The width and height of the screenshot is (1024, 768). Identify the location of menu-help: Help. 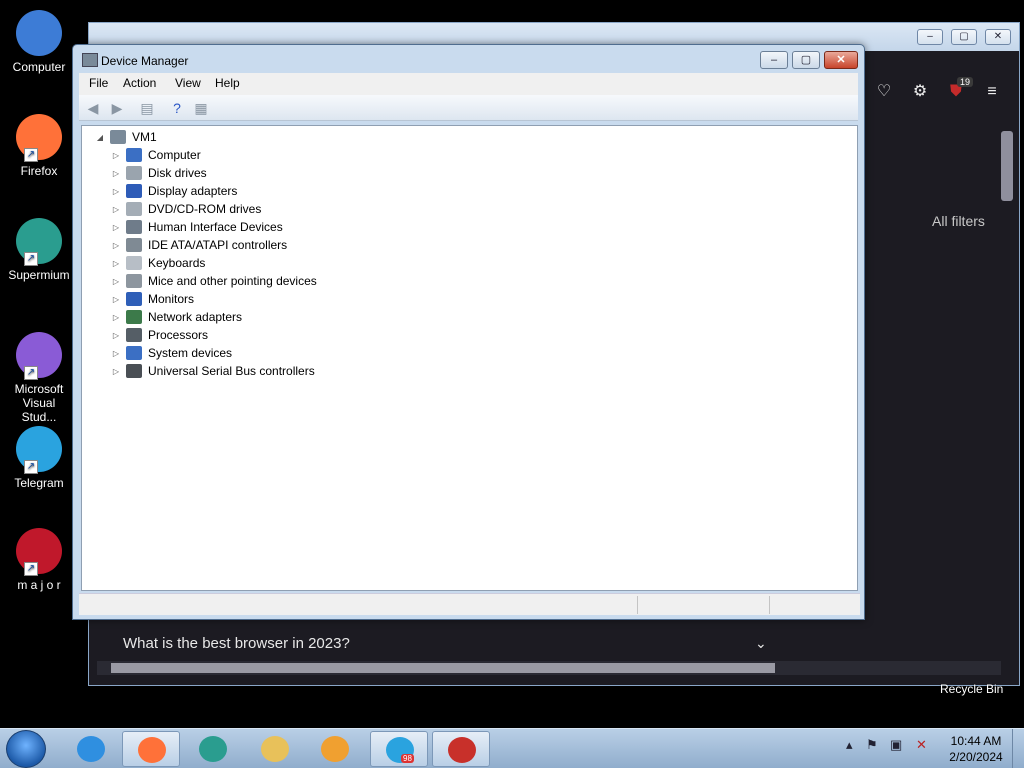
(227, 83).